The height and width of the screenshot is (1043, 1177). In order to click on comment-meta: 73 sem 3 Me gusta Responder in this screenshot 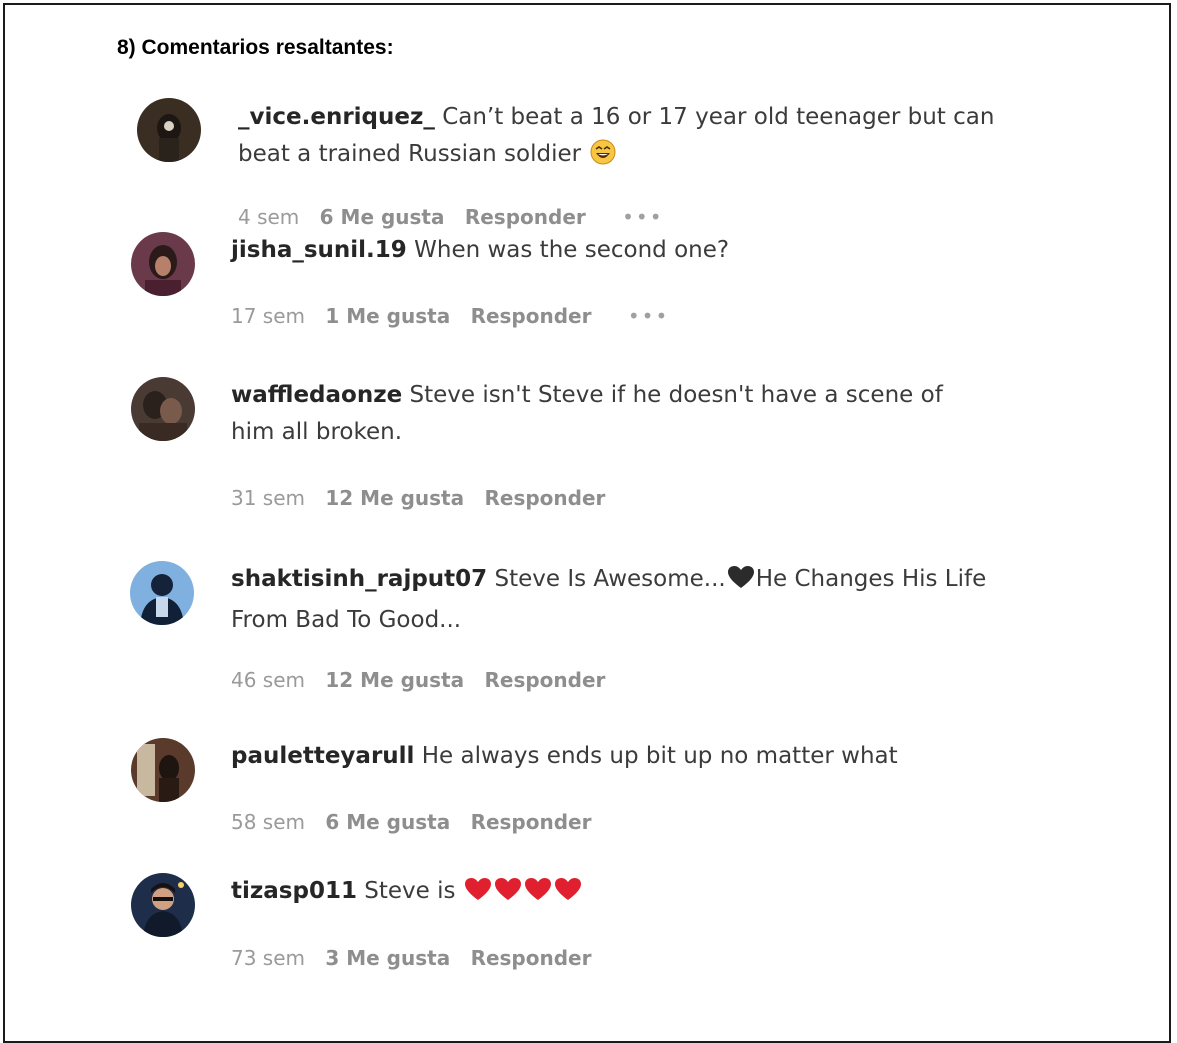, I will do `click(418, 958)`.